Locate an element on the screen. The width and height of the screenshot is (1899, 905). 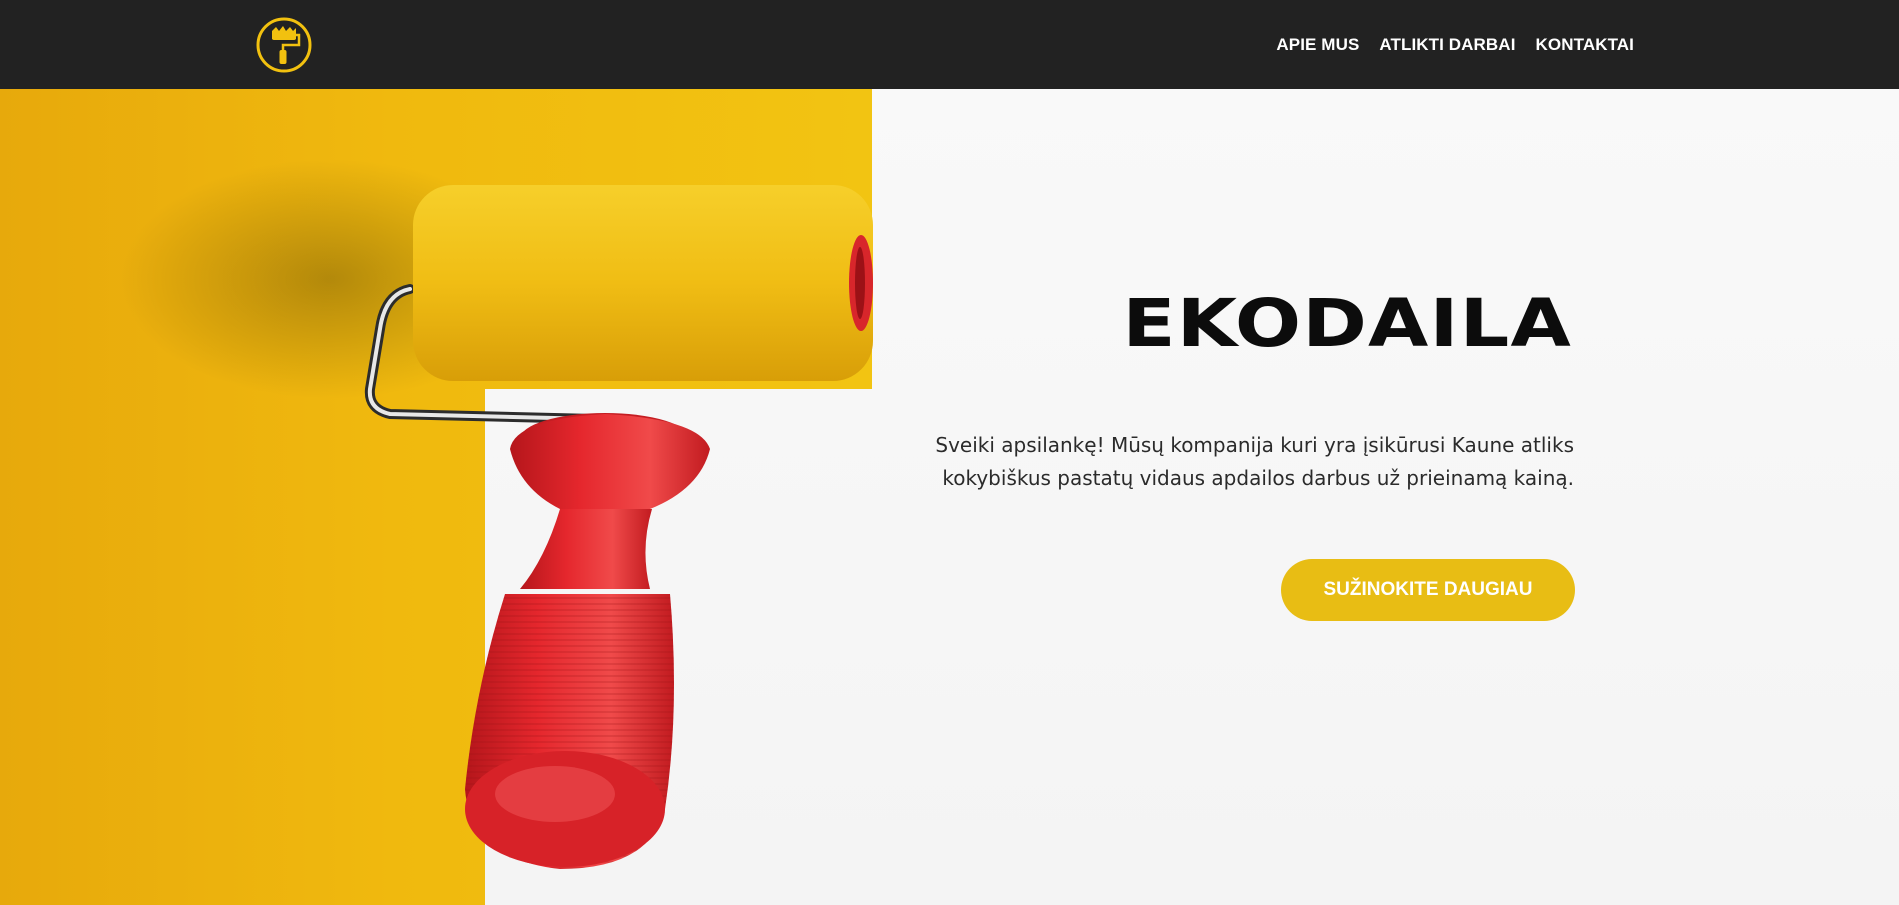
main-nav: APIE MUS ATLIKTI DARBAI KONTAKTAI is located at coordinates (1455, 44).